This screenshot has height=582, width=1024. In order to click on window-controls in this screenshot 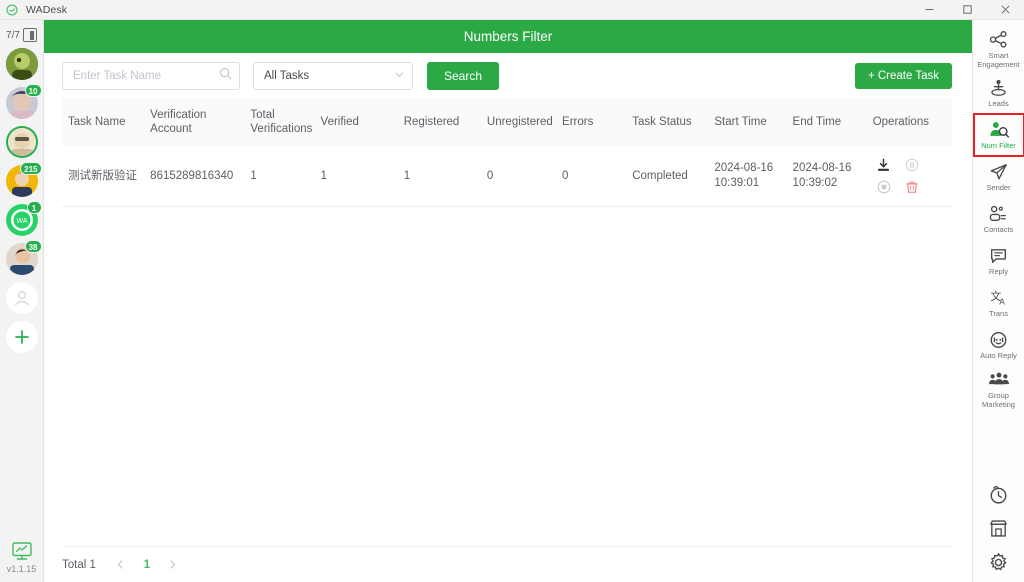, I will do `click(967, 10)`.